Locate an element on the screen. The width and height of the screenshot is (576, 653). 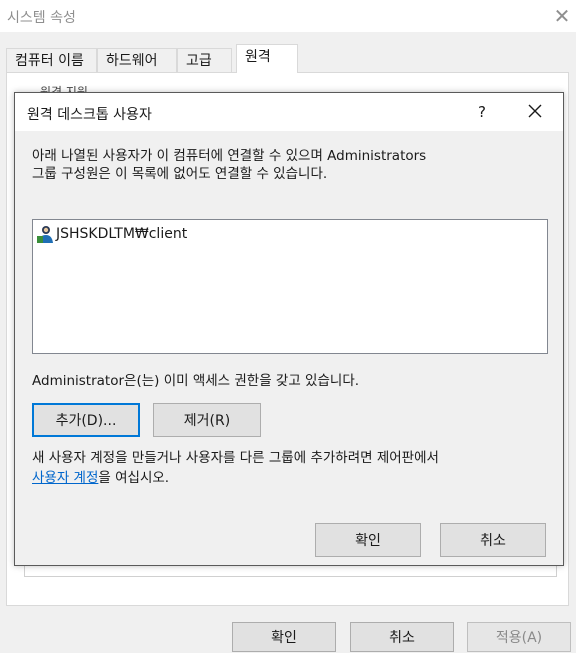
tab-remote: 원격 is located at coordinates (267, 58).